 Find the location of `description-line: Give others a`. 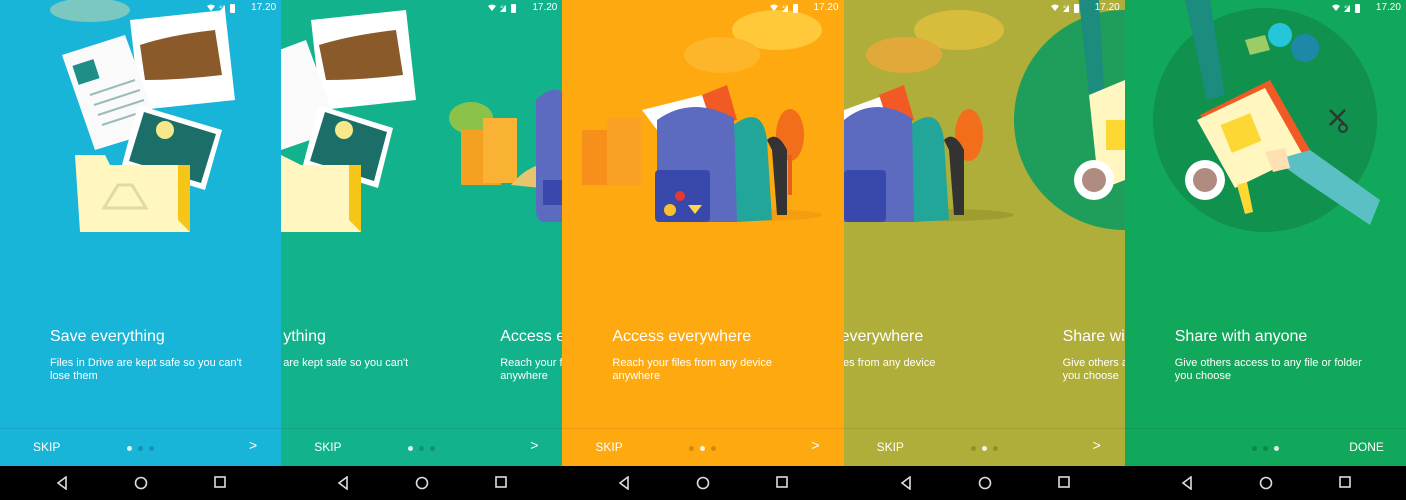

description-line: Give others a is located at coordinates (1093, 363).